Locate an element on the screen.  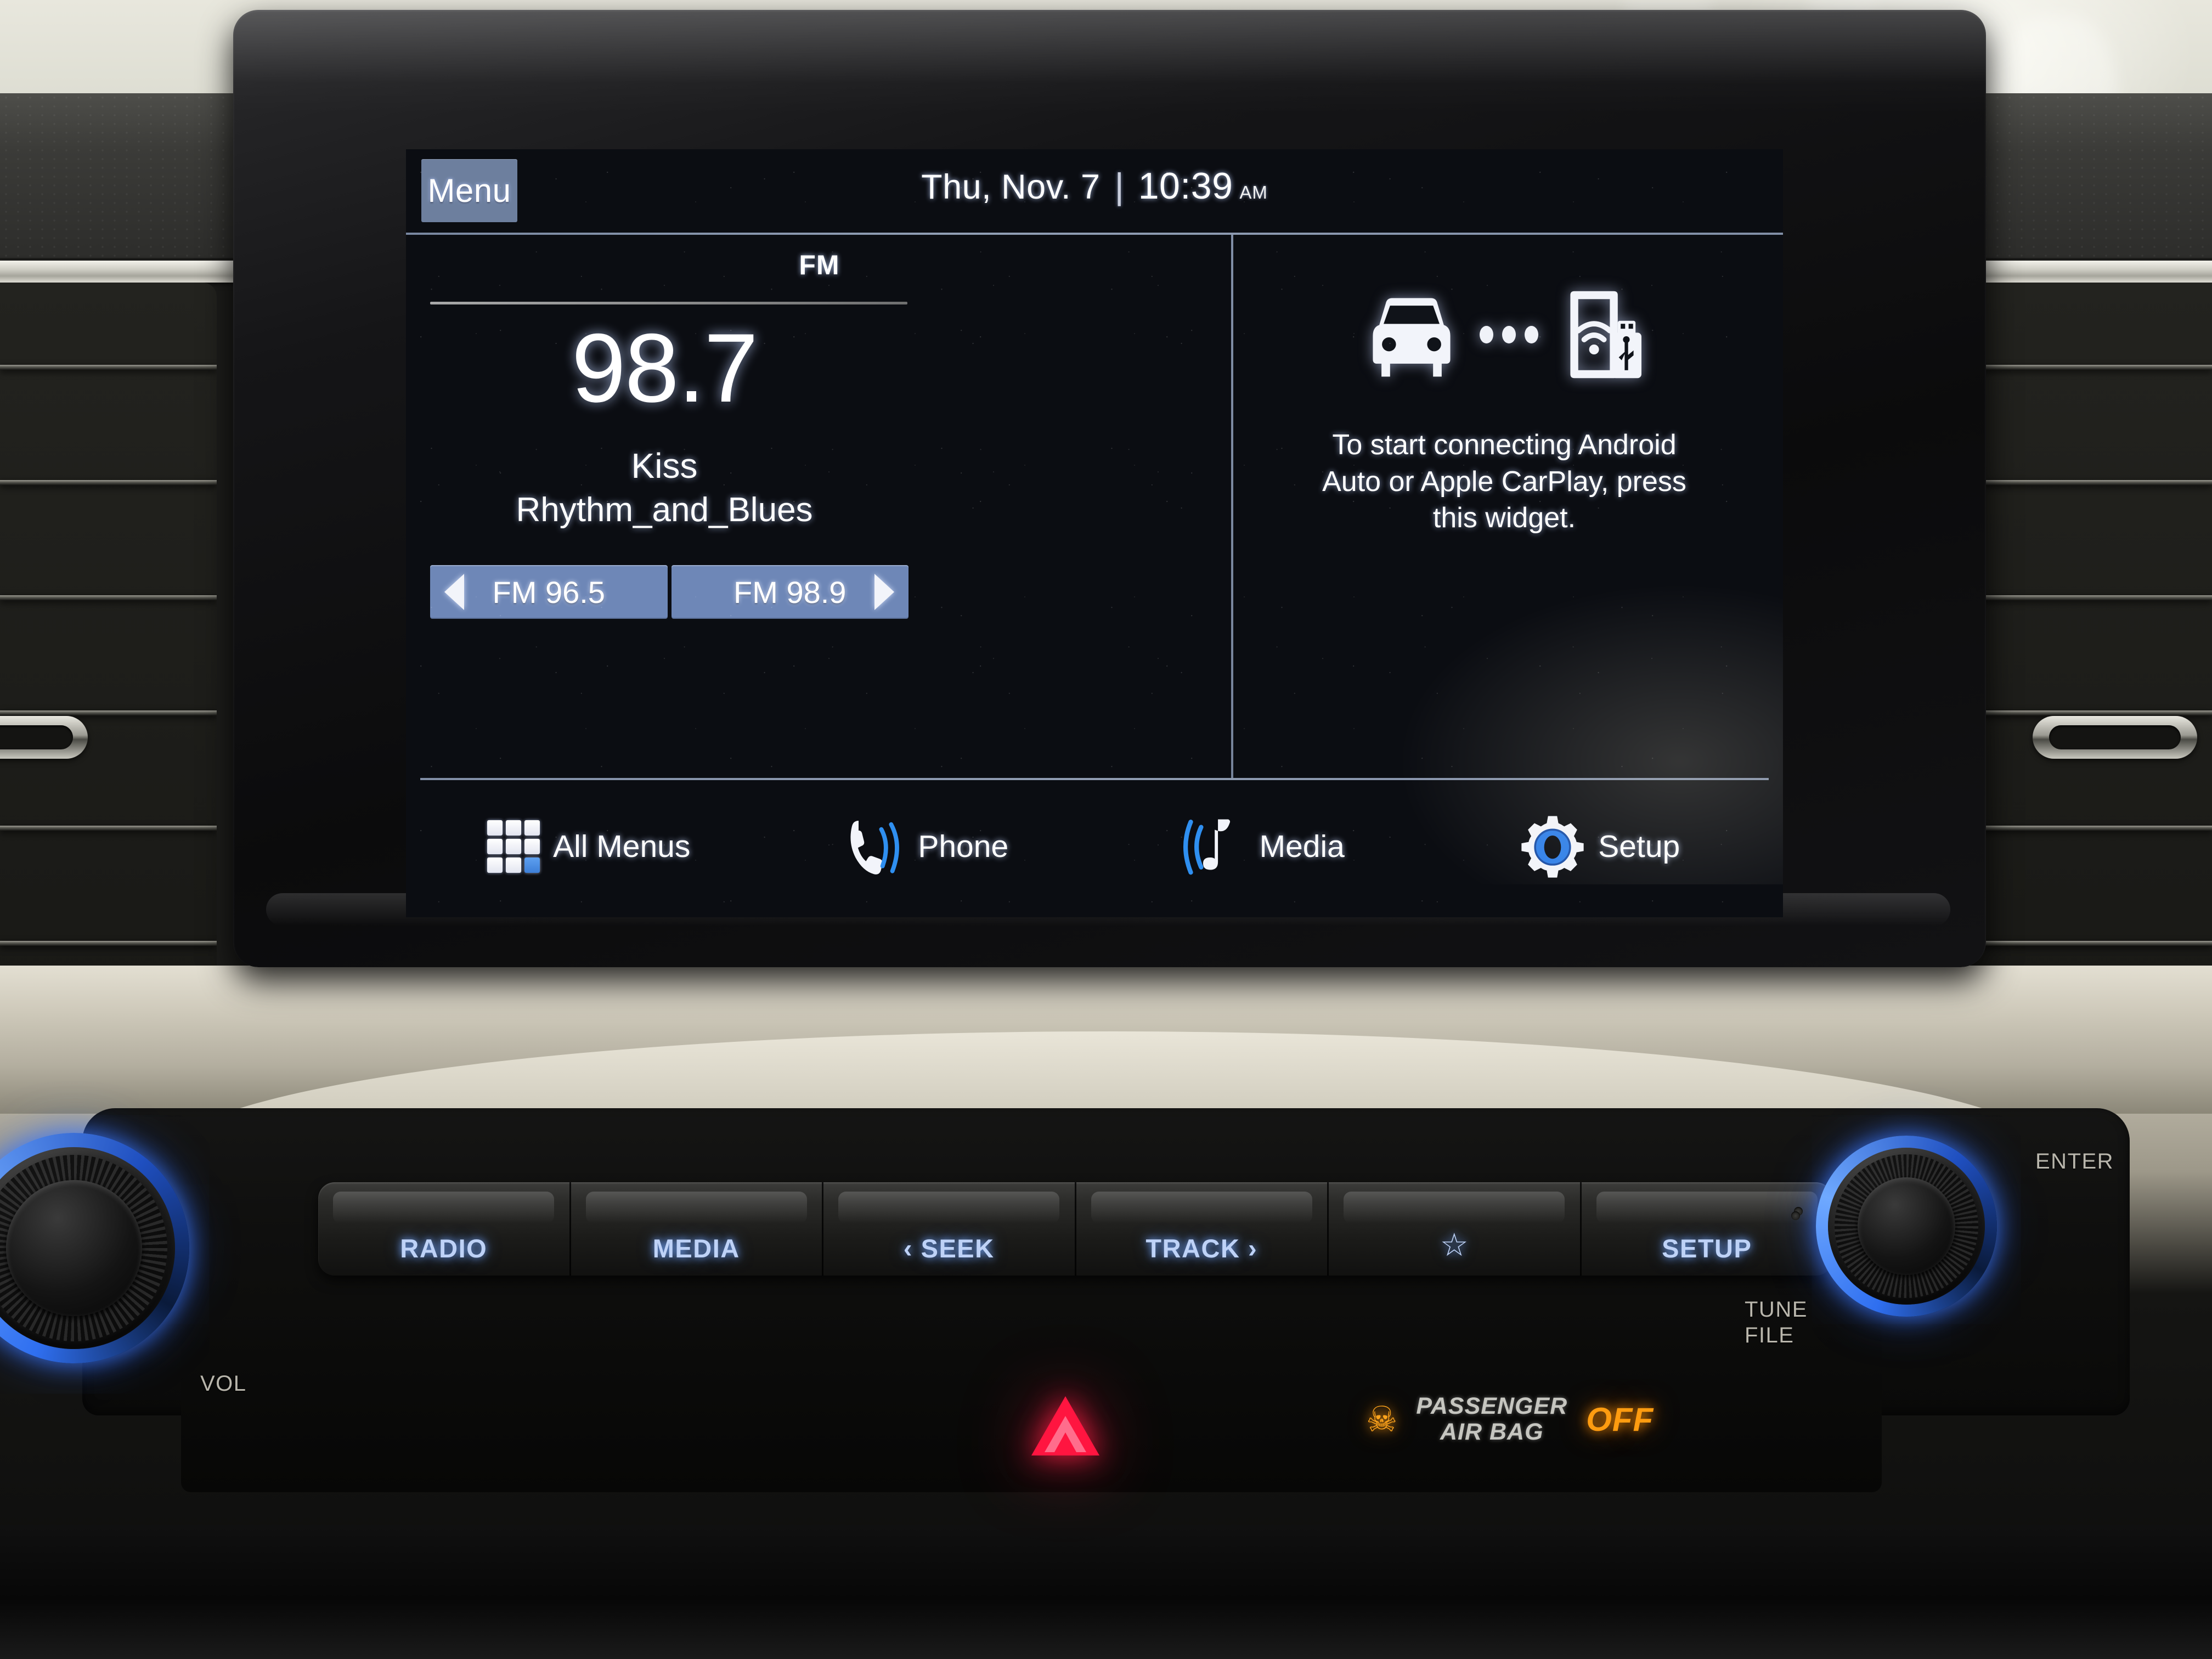
panel-indicator-dot is located at coordinates (1795, 1215).